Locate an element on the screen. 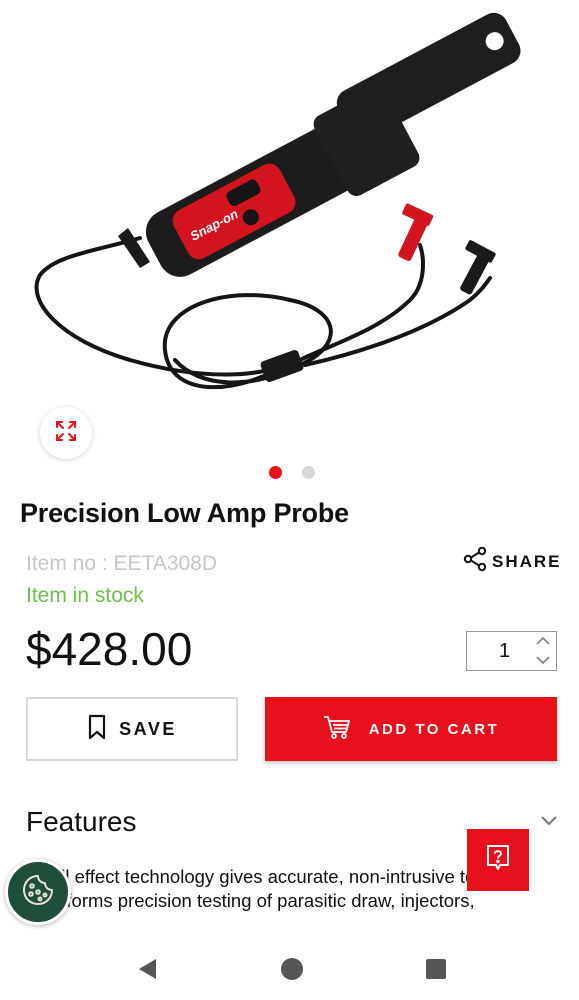 The height and width of the screenshot is (1000, 579). quantity-stepper: 1 is located at coordinates (511, 651).